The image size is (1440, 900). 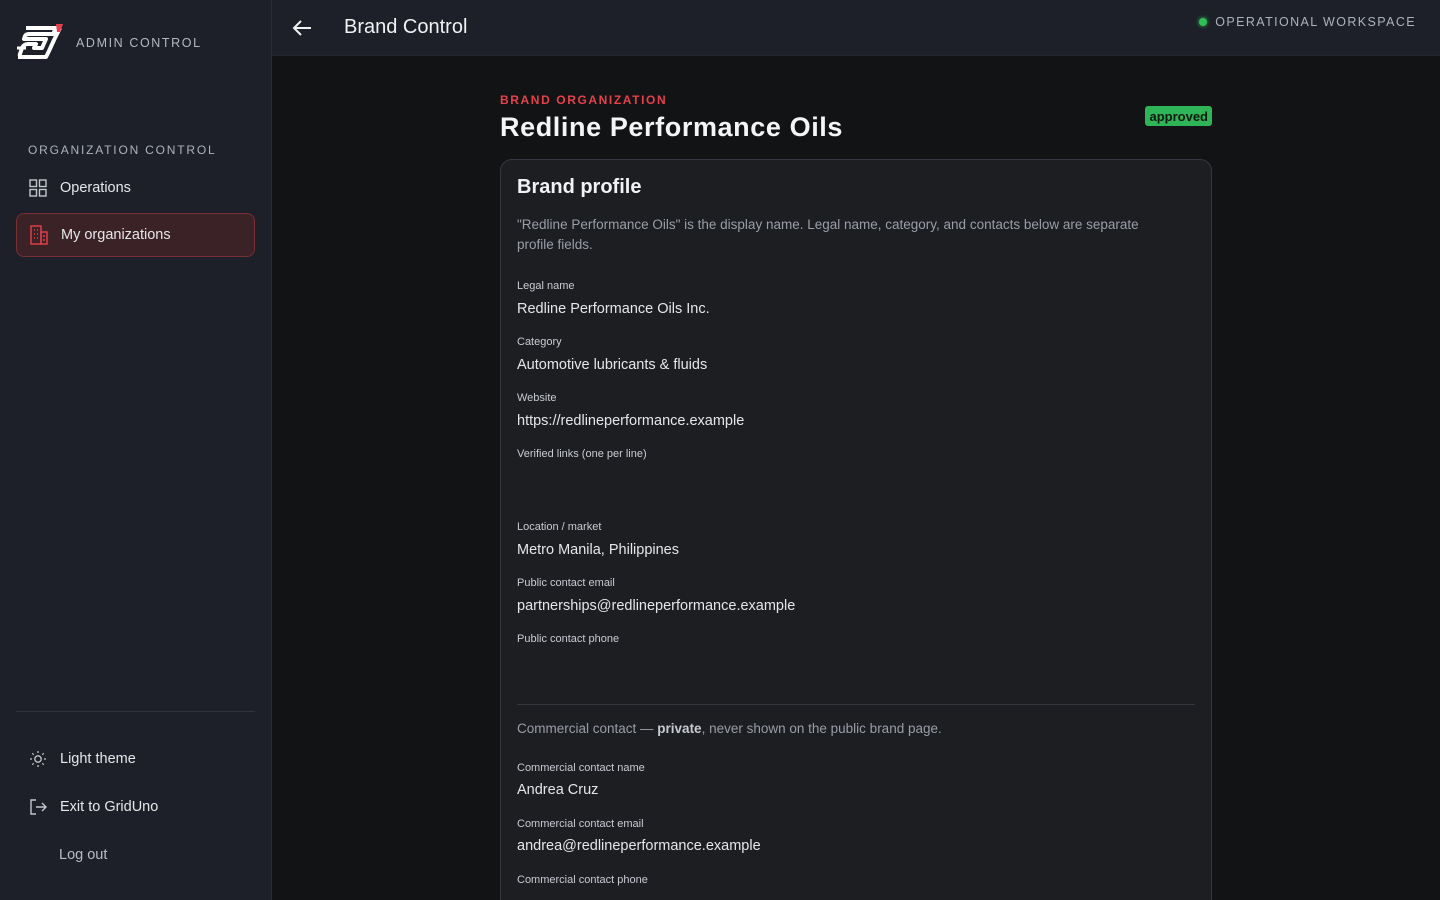 I want to click on category-label: Category, so click(x=539, y=342).